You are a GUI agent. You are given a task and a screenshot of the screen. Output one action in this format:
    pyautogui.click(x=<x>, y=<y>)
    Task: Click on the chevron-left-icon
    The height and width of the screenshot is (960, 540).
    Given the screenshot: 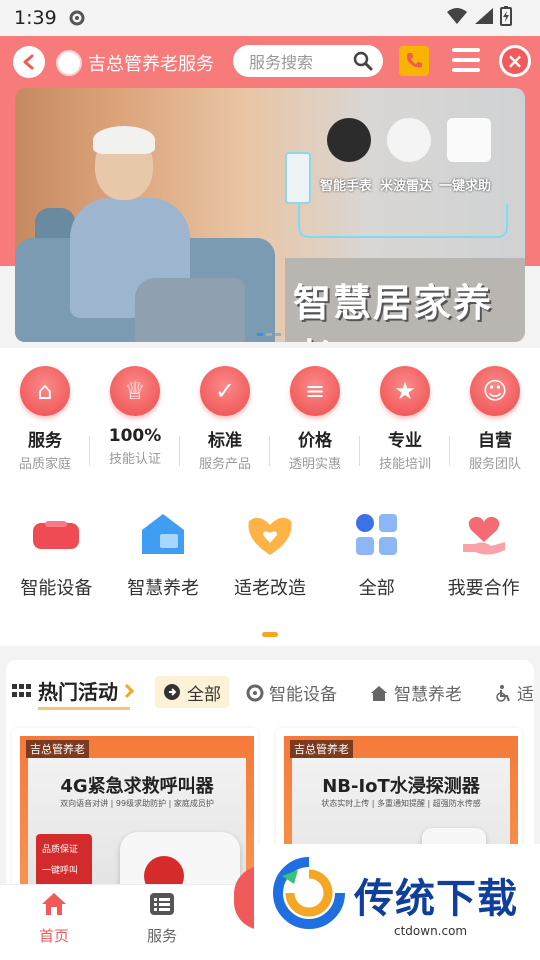 What is the action you would take?
    pyautogui.click(x=28, y=62)
    